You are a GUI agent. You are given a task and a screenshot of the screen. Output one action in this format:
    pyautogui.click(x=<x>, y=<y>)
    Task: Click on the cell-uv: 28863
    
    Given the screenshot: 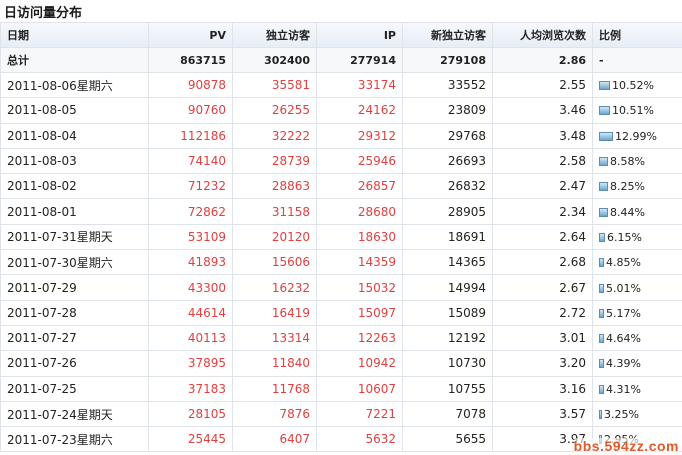 What is the action you would take?
    pyautogui.click(x=274, y=186)
    